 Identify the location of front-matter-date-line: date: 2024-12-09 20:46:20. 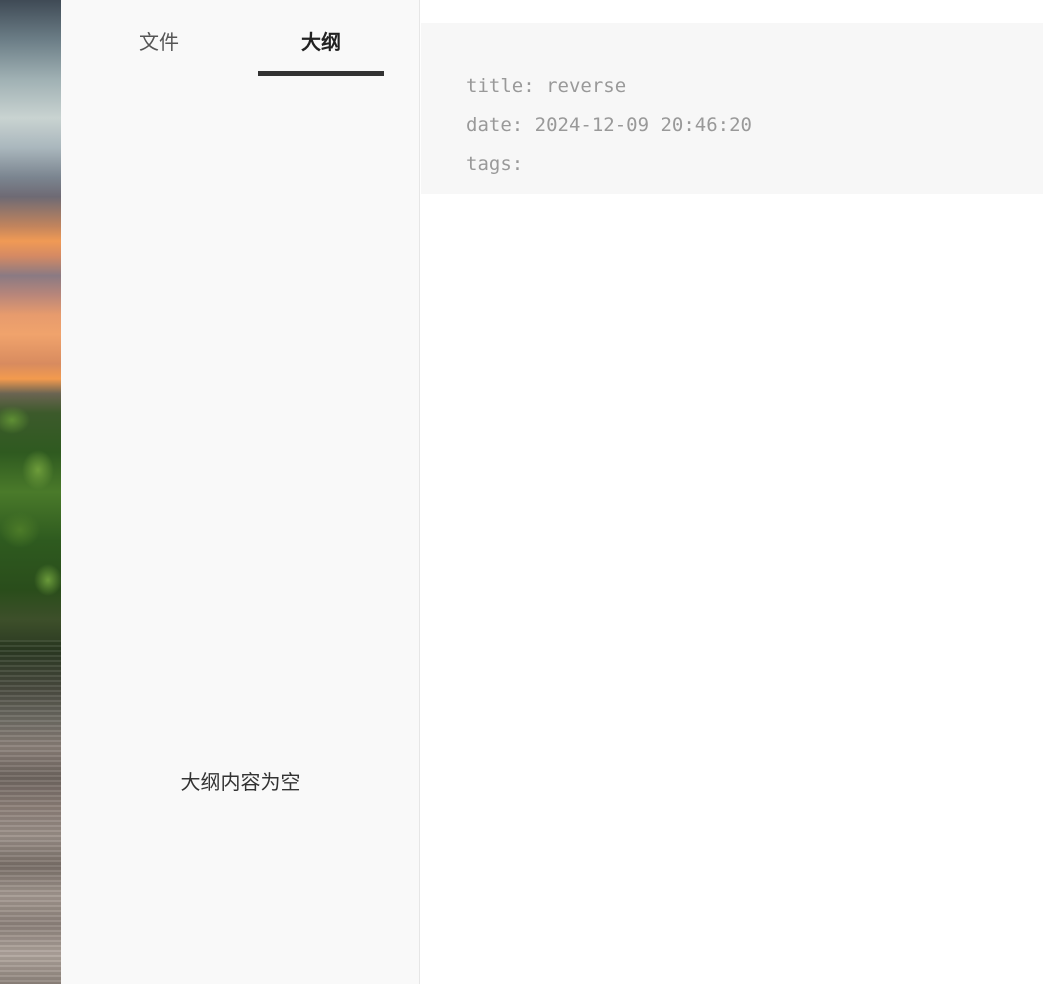
(754, 125).